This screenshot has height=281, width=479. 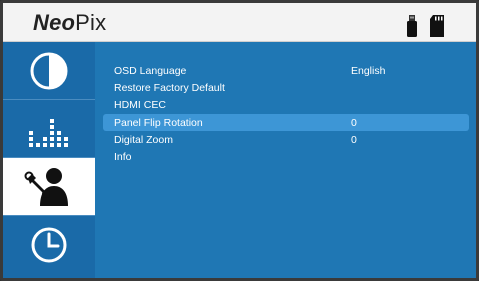 I want to click on menu-item-restore-factory-default: Restore Factory Default, so click(x=286, y=87).